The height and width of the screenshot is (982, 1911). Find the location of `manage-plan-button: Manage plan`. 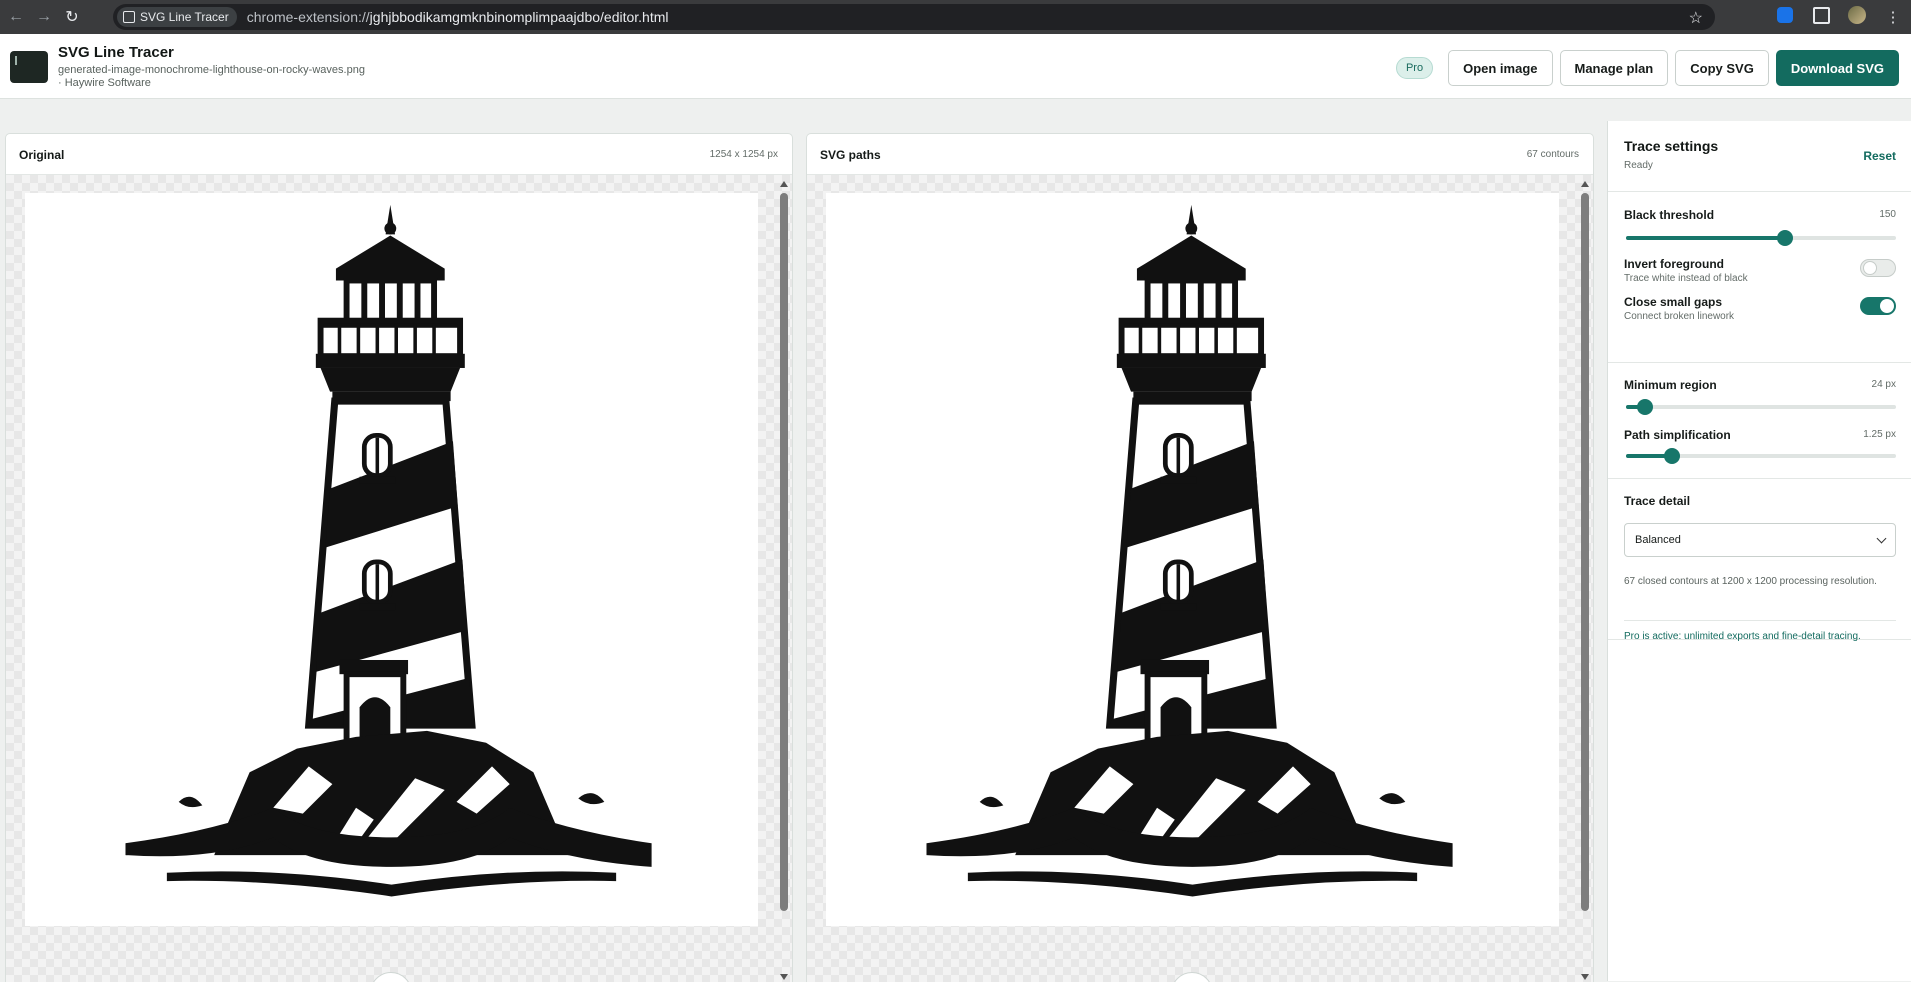

manage-plan-button: Manage plan is located at coordinates (1614, 68).